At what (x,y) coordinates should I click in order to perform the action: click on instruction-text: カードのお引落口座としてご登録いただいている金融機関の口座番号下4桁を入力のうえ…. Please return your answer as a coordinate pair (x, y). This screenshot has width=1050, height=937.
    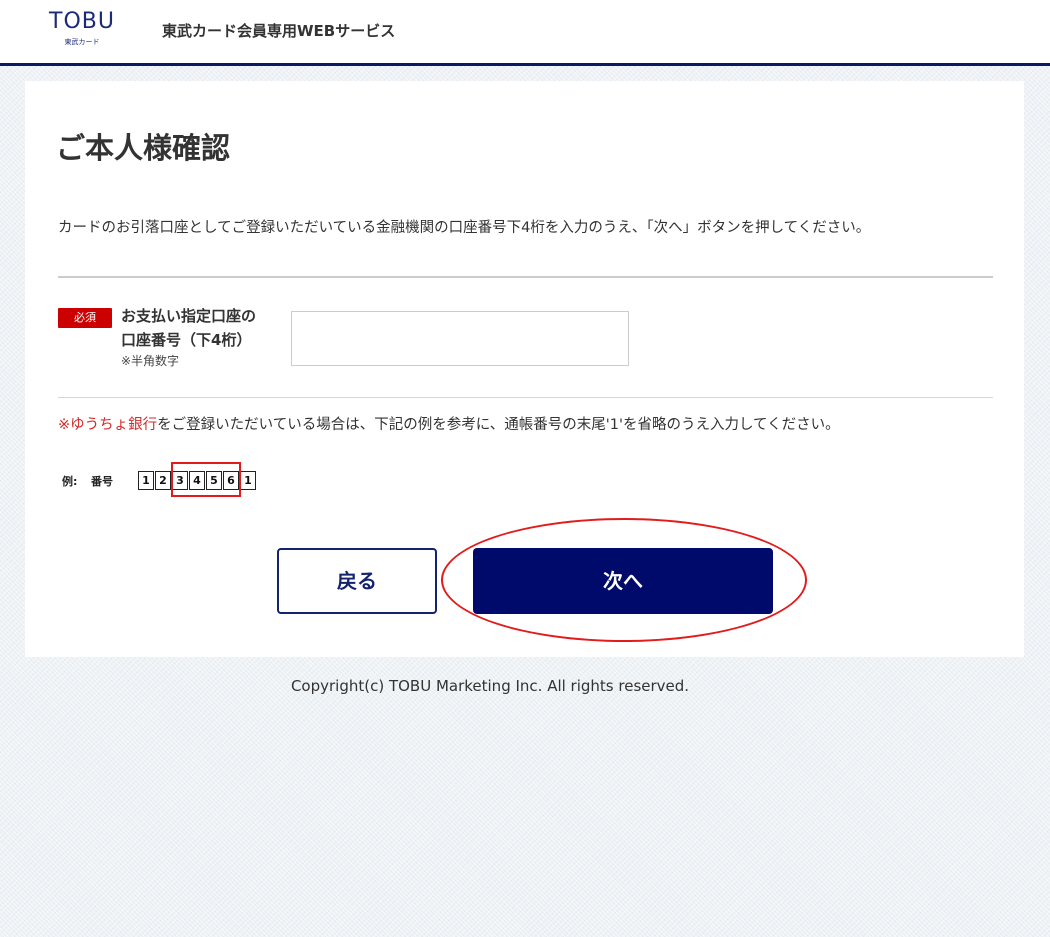
    Looking at the image, I should click on (464, 228).